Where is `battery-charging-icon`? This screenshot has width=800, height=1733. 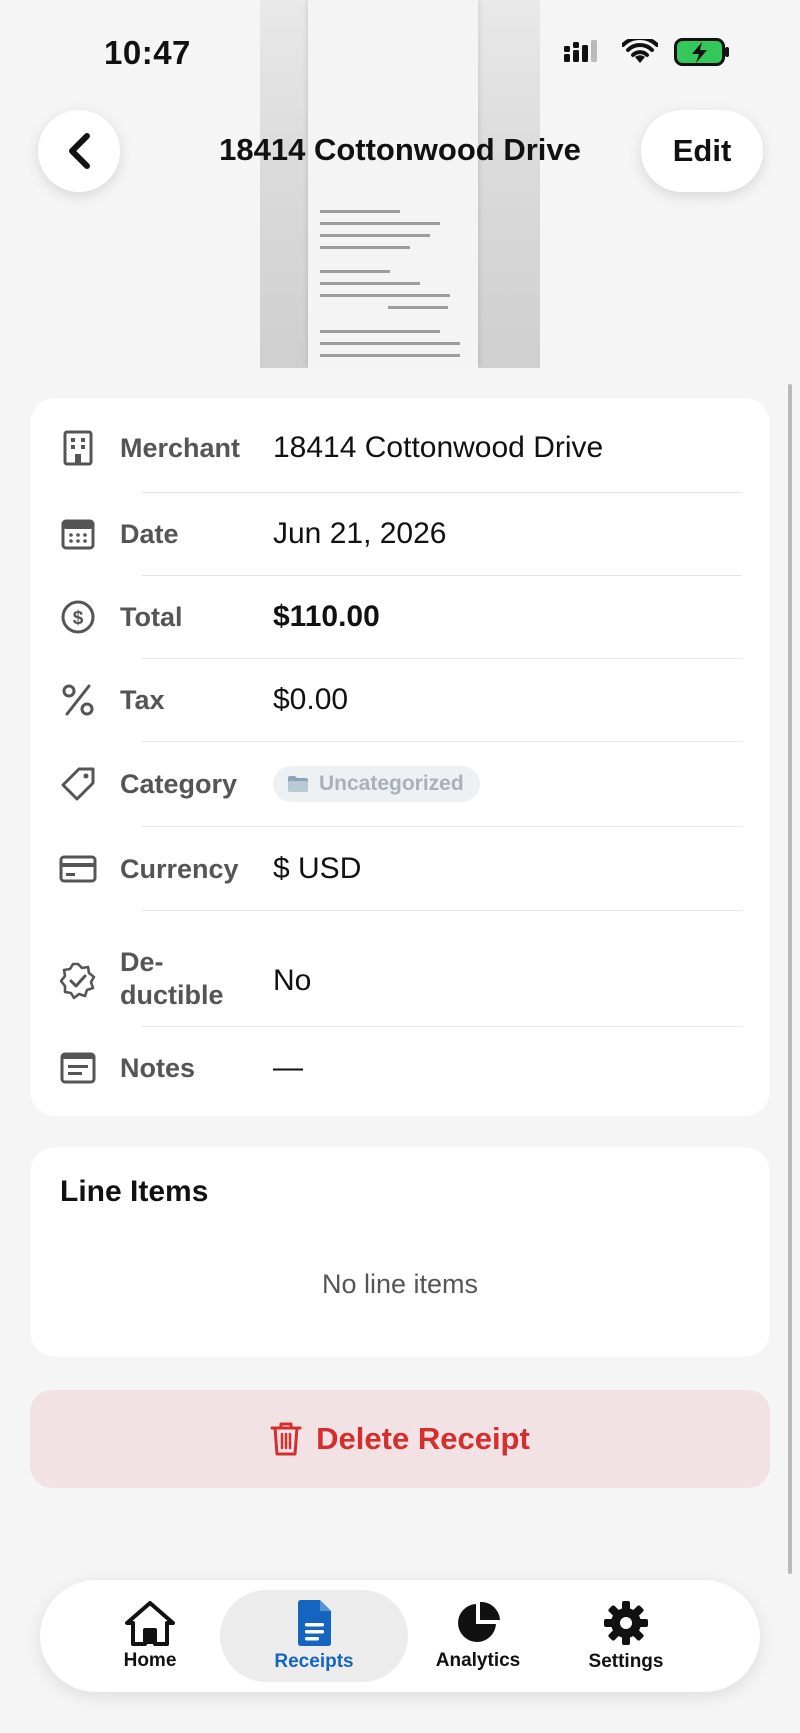 battery-charging-icon is located at coordinates (701, 52).